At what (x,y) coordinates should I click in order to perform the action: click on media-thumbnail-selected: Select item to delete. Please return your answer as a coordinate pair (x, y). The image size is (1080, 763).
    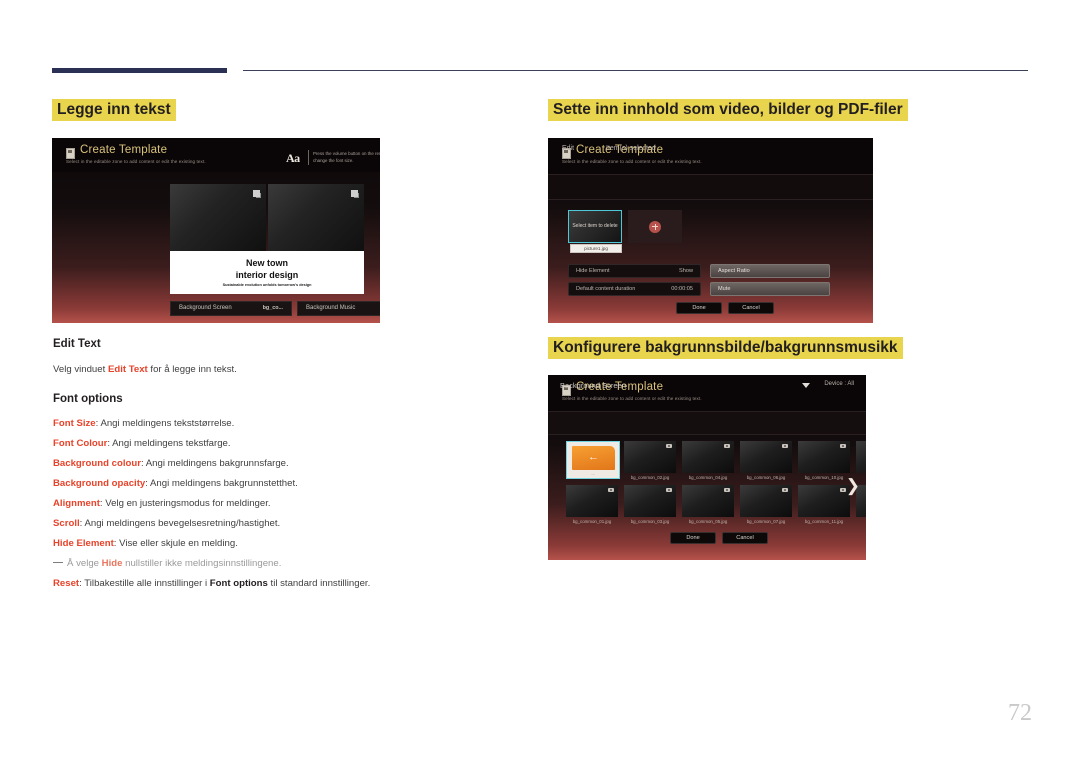
    Looking at the image, I should click on (595, 226).